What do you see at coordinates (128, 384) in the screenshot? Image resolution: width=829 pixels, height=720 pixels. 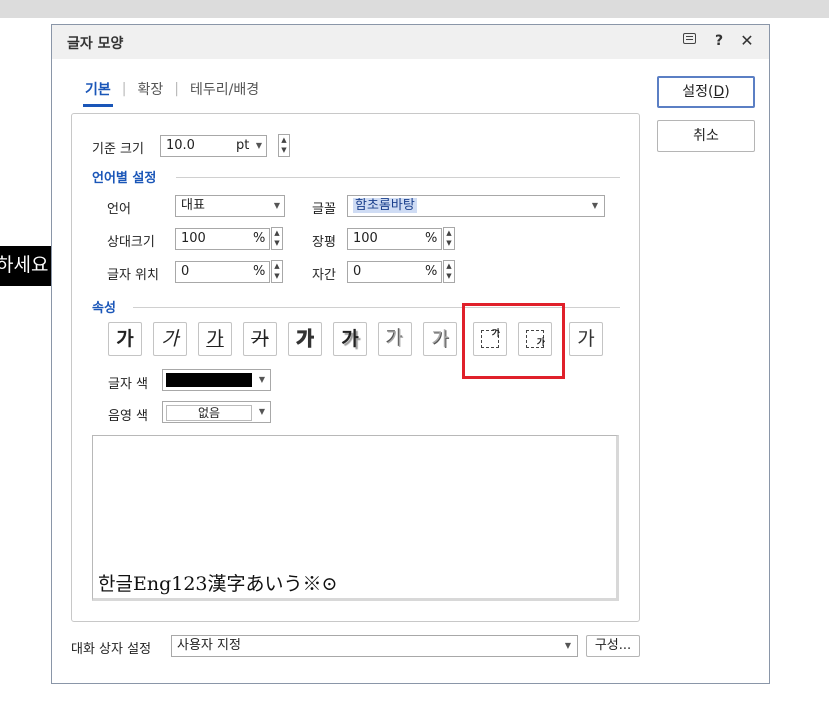 I see `text-color-label: 글자 색` at bounding box center [128, 384].